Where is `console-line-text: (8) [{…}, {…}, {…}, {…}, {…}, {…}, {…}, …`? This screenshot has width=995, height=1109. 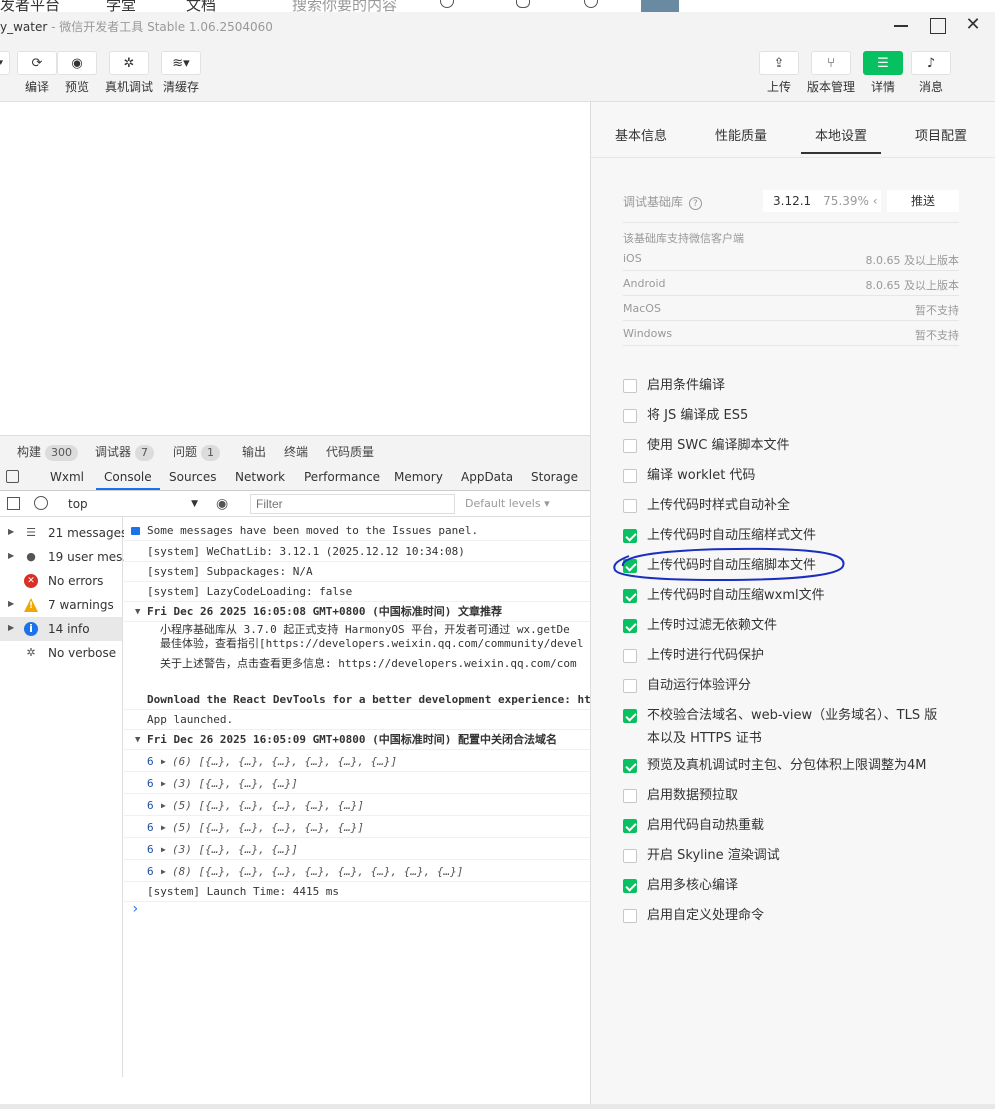 console-line-text: (8) [{…}, {…}, {…}, {…}, {…}, {…}, {…}, … is located at coordinates (317, 871).